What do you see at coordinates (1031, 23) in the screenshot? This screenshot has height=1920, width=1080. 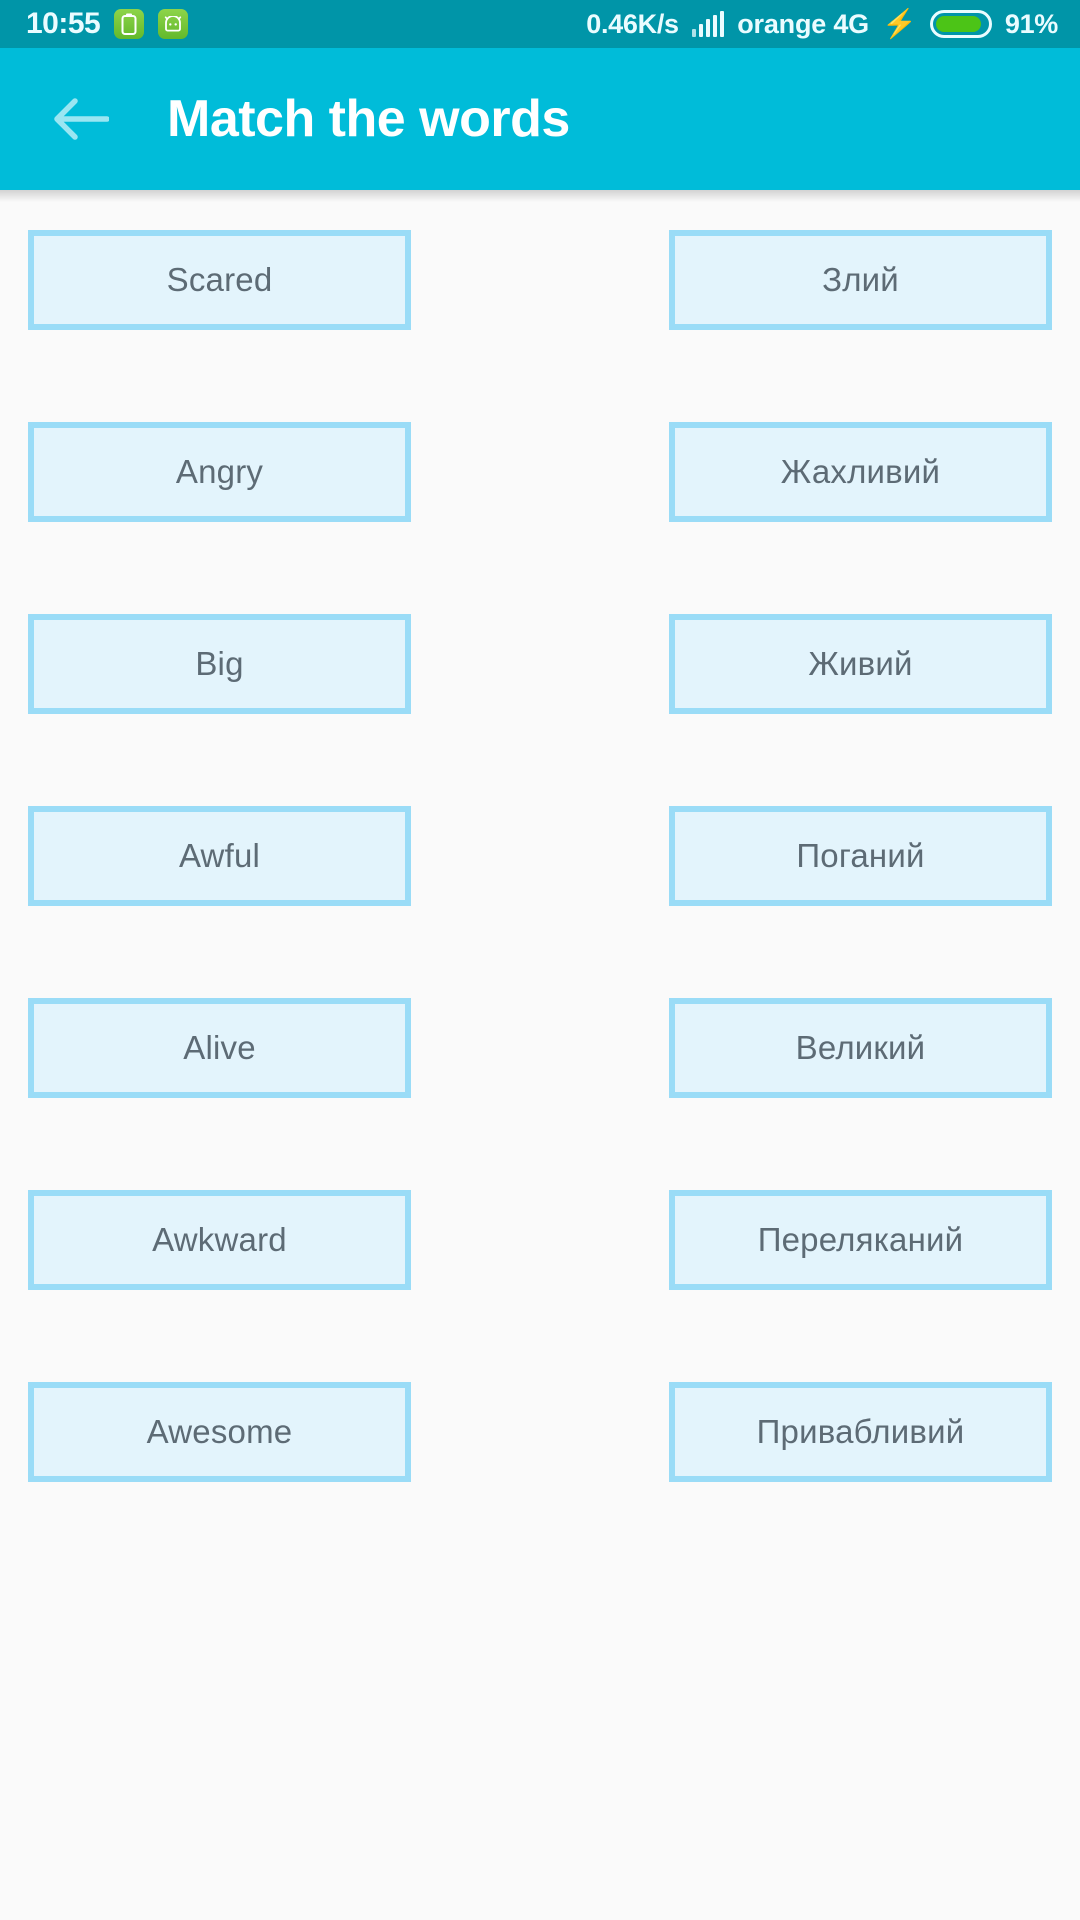 I see `battery-percent: 91%` at bounding box center [1031, 23].